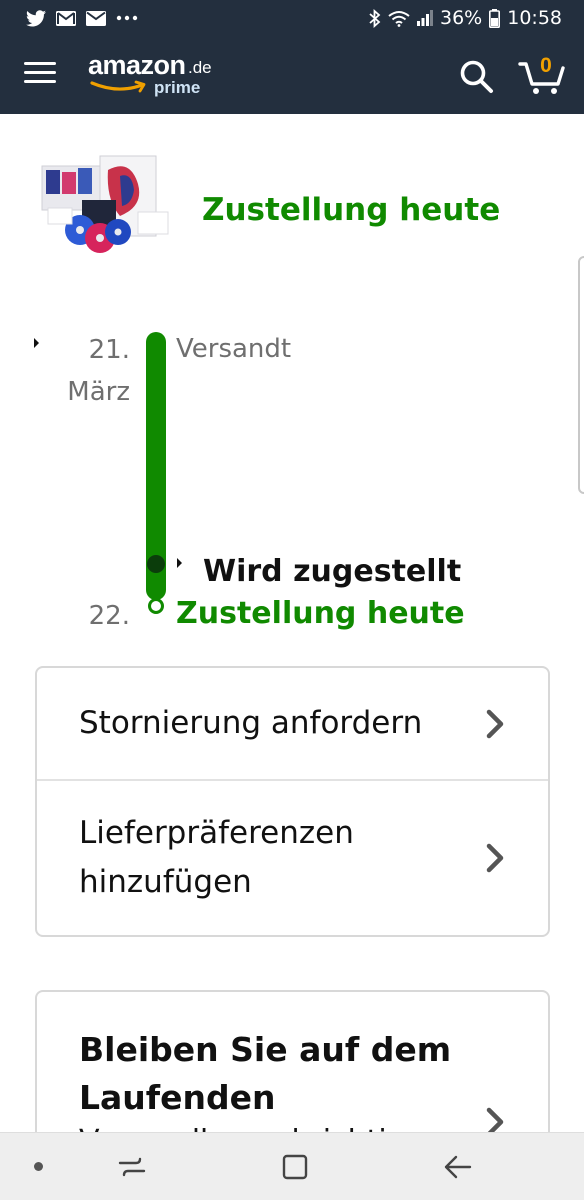  What do you see at coordinates (351, 210) in the screenshot?
I see `delivery-headline: Zustellung heute` at bounding box center [351, 210].